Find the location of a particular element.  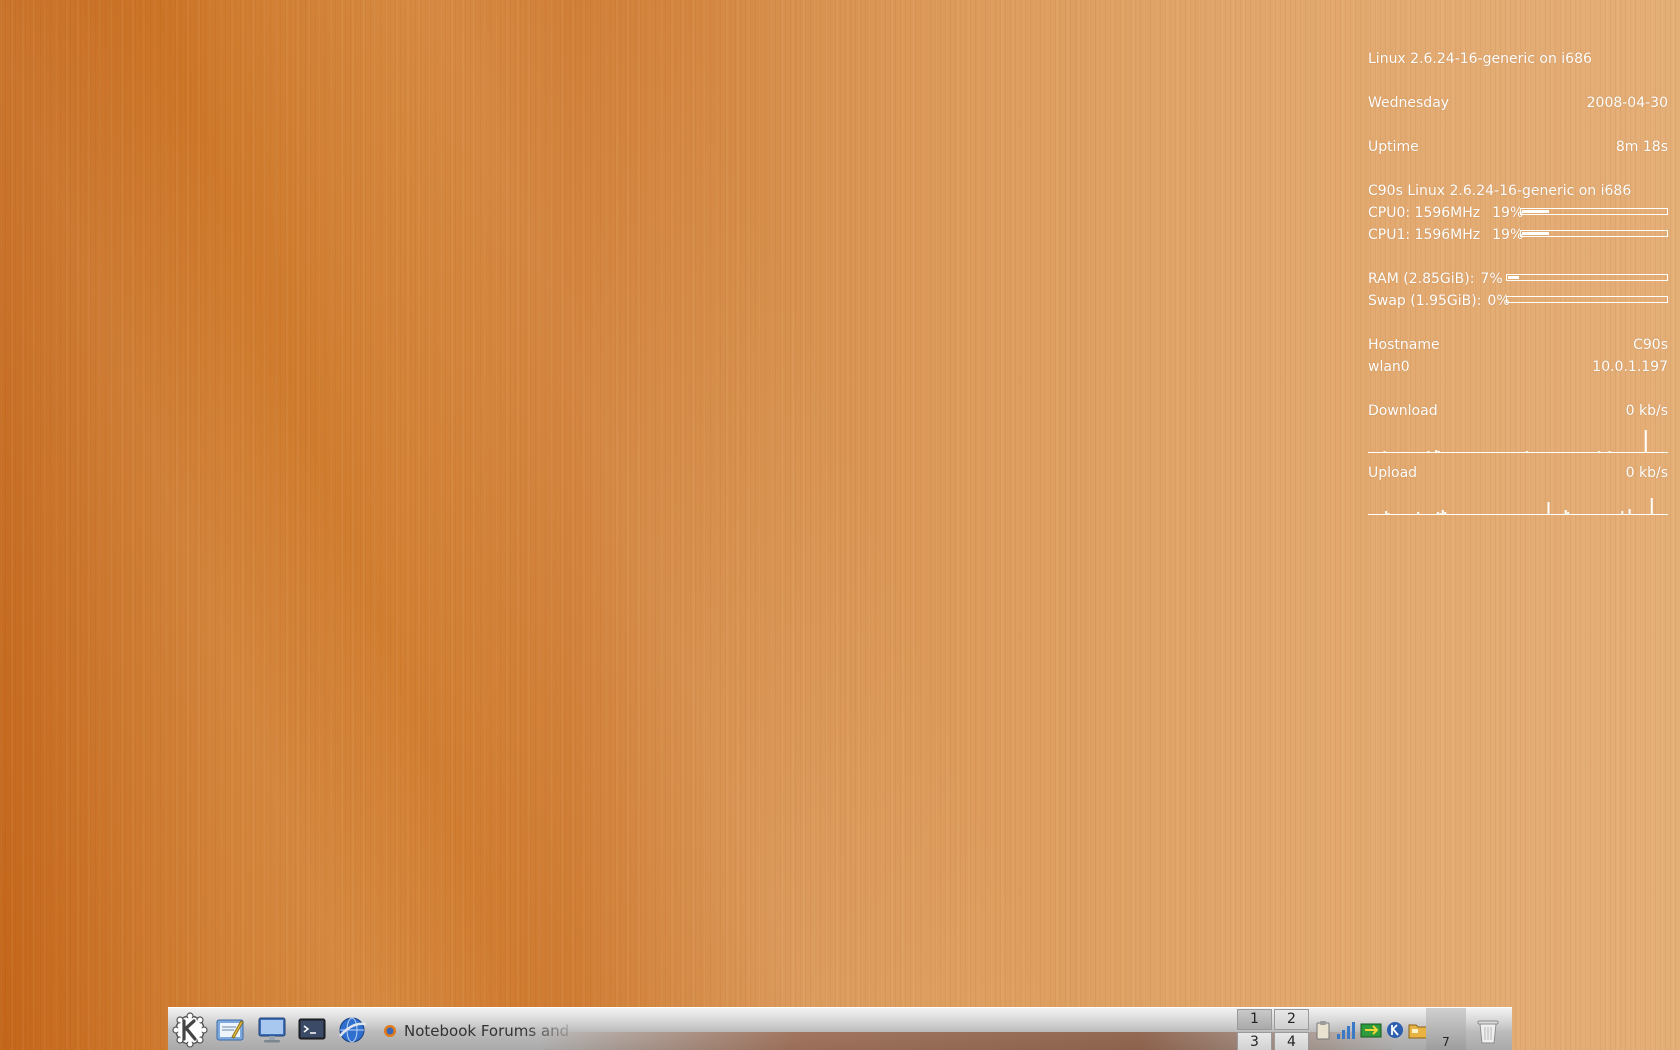

cpu1-bar is located at coordinates (1594, 233).